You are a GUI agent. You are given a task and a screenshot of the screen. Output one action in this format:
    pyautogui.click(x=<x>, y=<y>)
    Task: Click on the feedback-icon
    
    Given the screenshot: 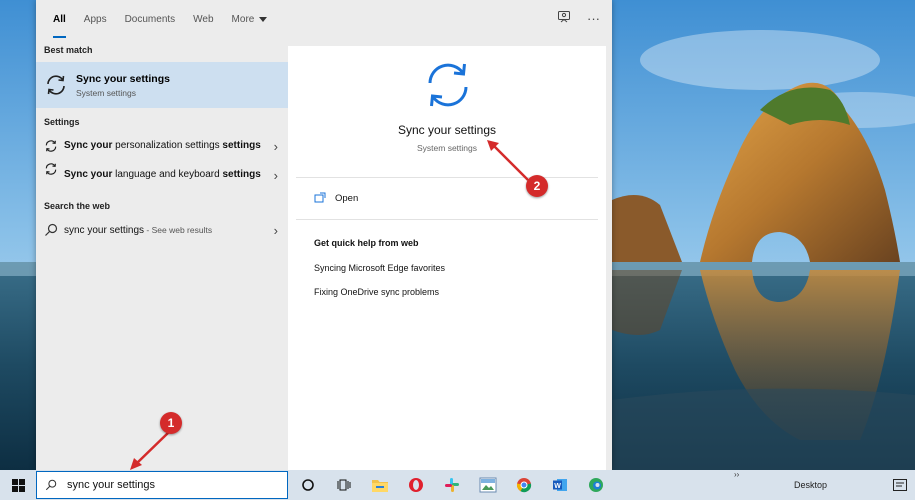 What is the action you would take?
    pyautogui.click(x=564, y=19)
    